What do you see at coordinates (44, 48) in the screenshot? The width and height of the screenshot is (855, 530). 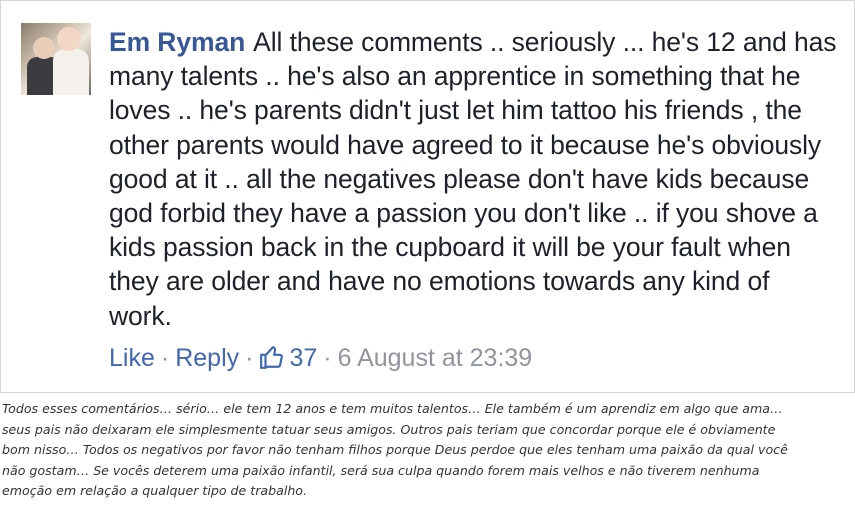 I see `avatar-face-left` at bounding box center [44, 48].